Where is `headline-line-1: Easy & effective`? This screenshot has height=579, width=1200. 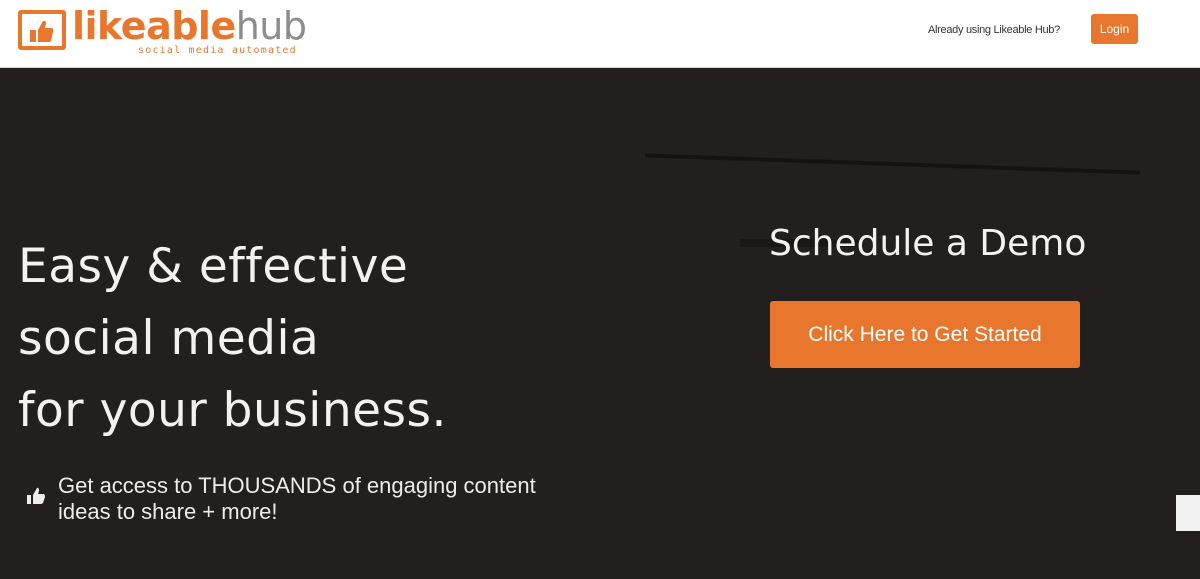 headline-line-1: Easy & effective is located at coordinates (213, 266).